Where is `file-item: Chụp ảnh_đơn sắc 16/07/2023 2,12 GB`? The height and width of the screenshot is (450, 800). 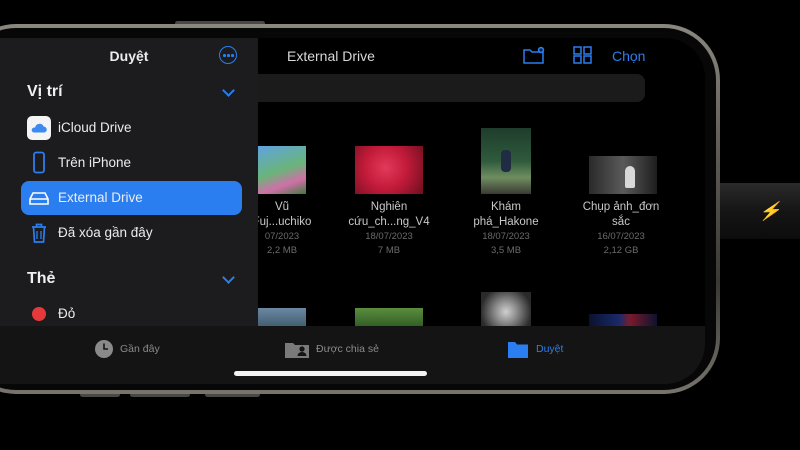 file-item: Chụp ảnh_đơn sắc 16/07/2023 2,12 GB is located at coordinates (621, 229).